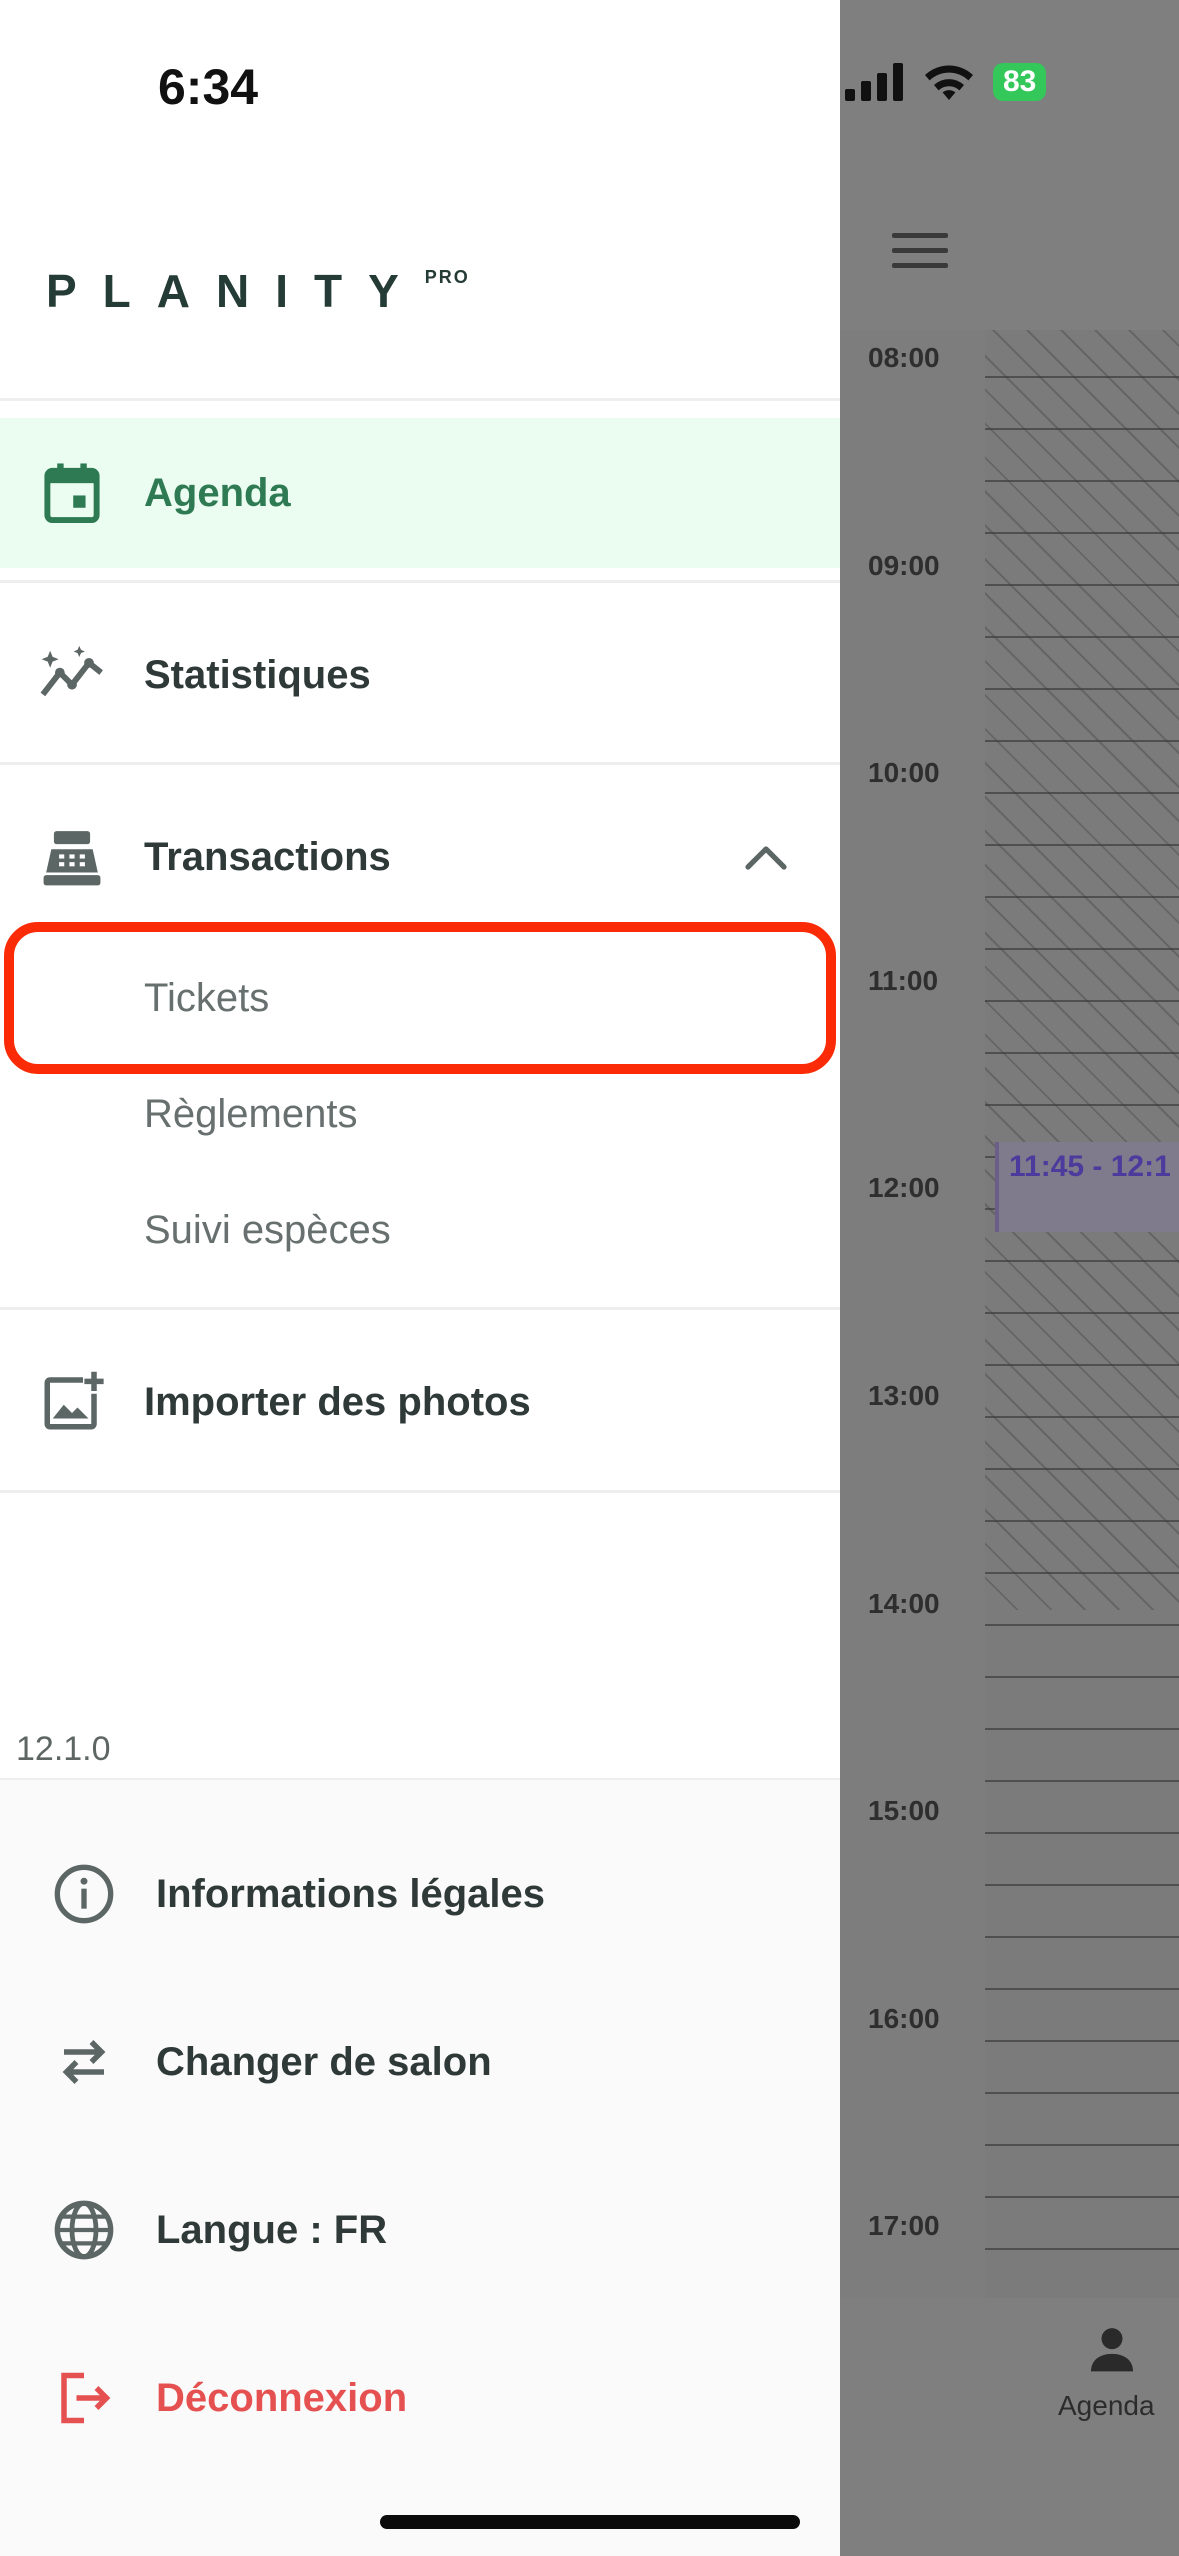  What do you see at coordinates (282, 2397) in the screenshot?
I see `label-deconnexion: Déconnexion` at bounding box center [282, 2397].